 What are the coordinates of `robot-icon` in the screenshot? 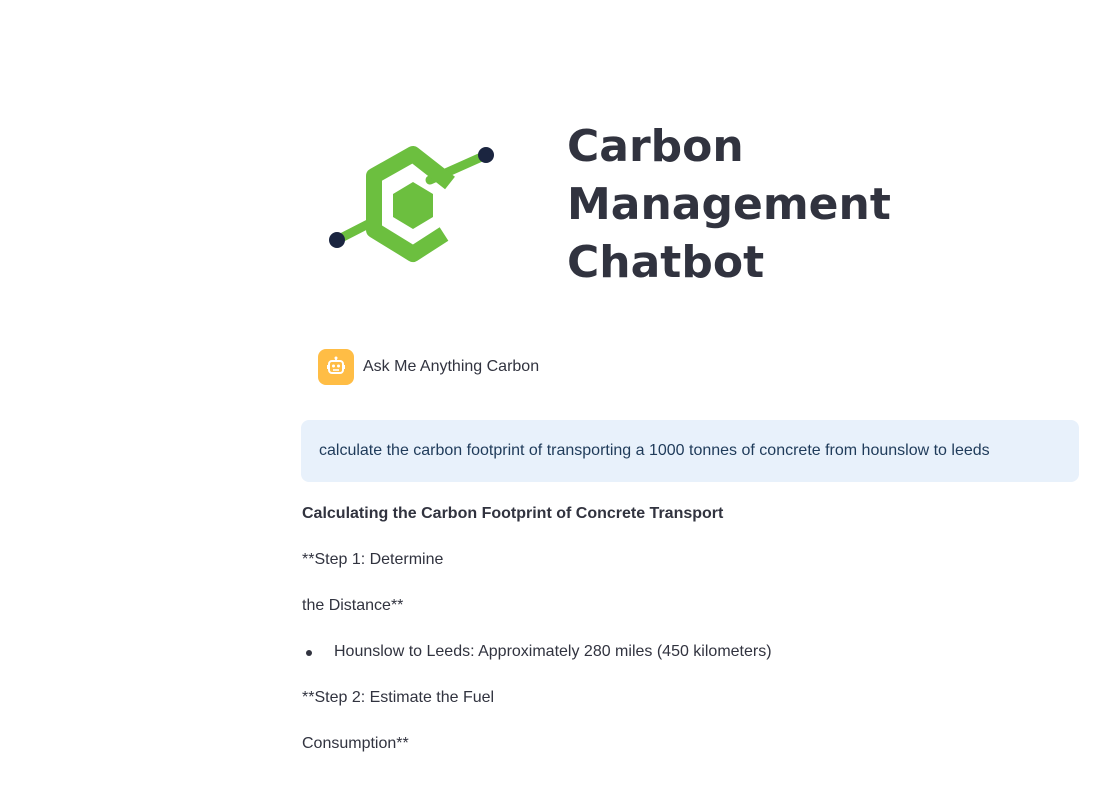 It's located at (336, 367).